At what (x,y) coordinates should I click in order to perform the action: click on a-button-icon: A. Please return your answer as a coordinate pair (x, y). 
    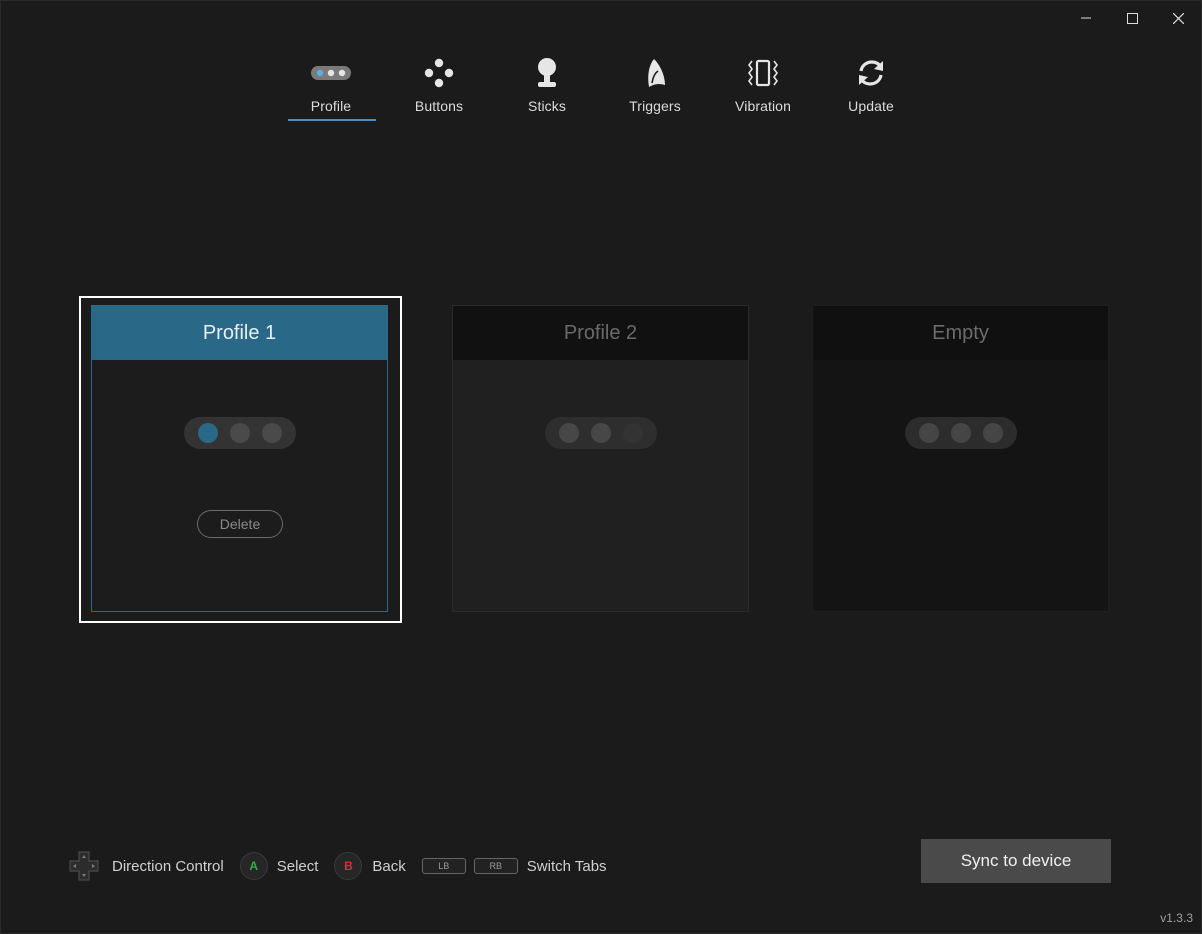
    Looking at the image, I should click on (253, 866).